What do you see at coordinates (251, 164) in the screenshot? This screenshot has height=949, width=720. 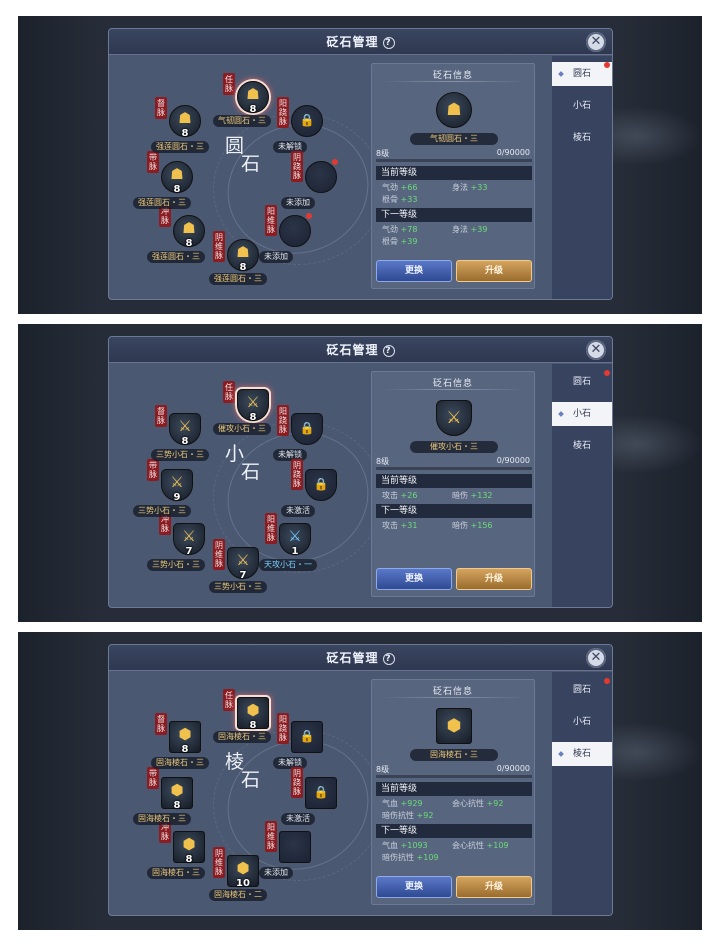 I see `center-char-2: 石` at bounding box center [251, 164].